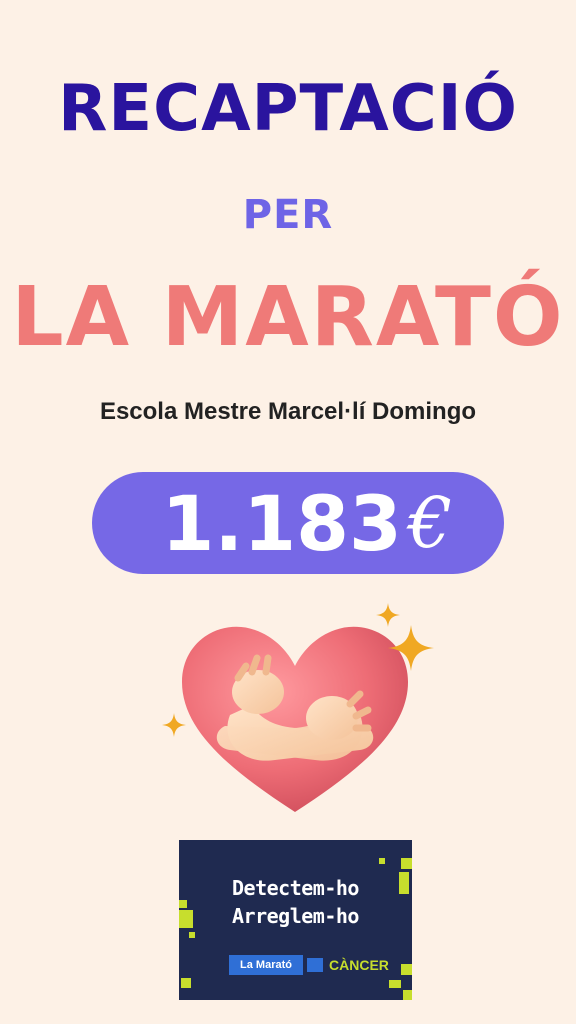 This screenshot has height=1024, width=576. What do you see at coordinates (295, 916) in the screenshot?
I see `logo-line-2: Arreglem-ho` at bounding box center [295, 916].